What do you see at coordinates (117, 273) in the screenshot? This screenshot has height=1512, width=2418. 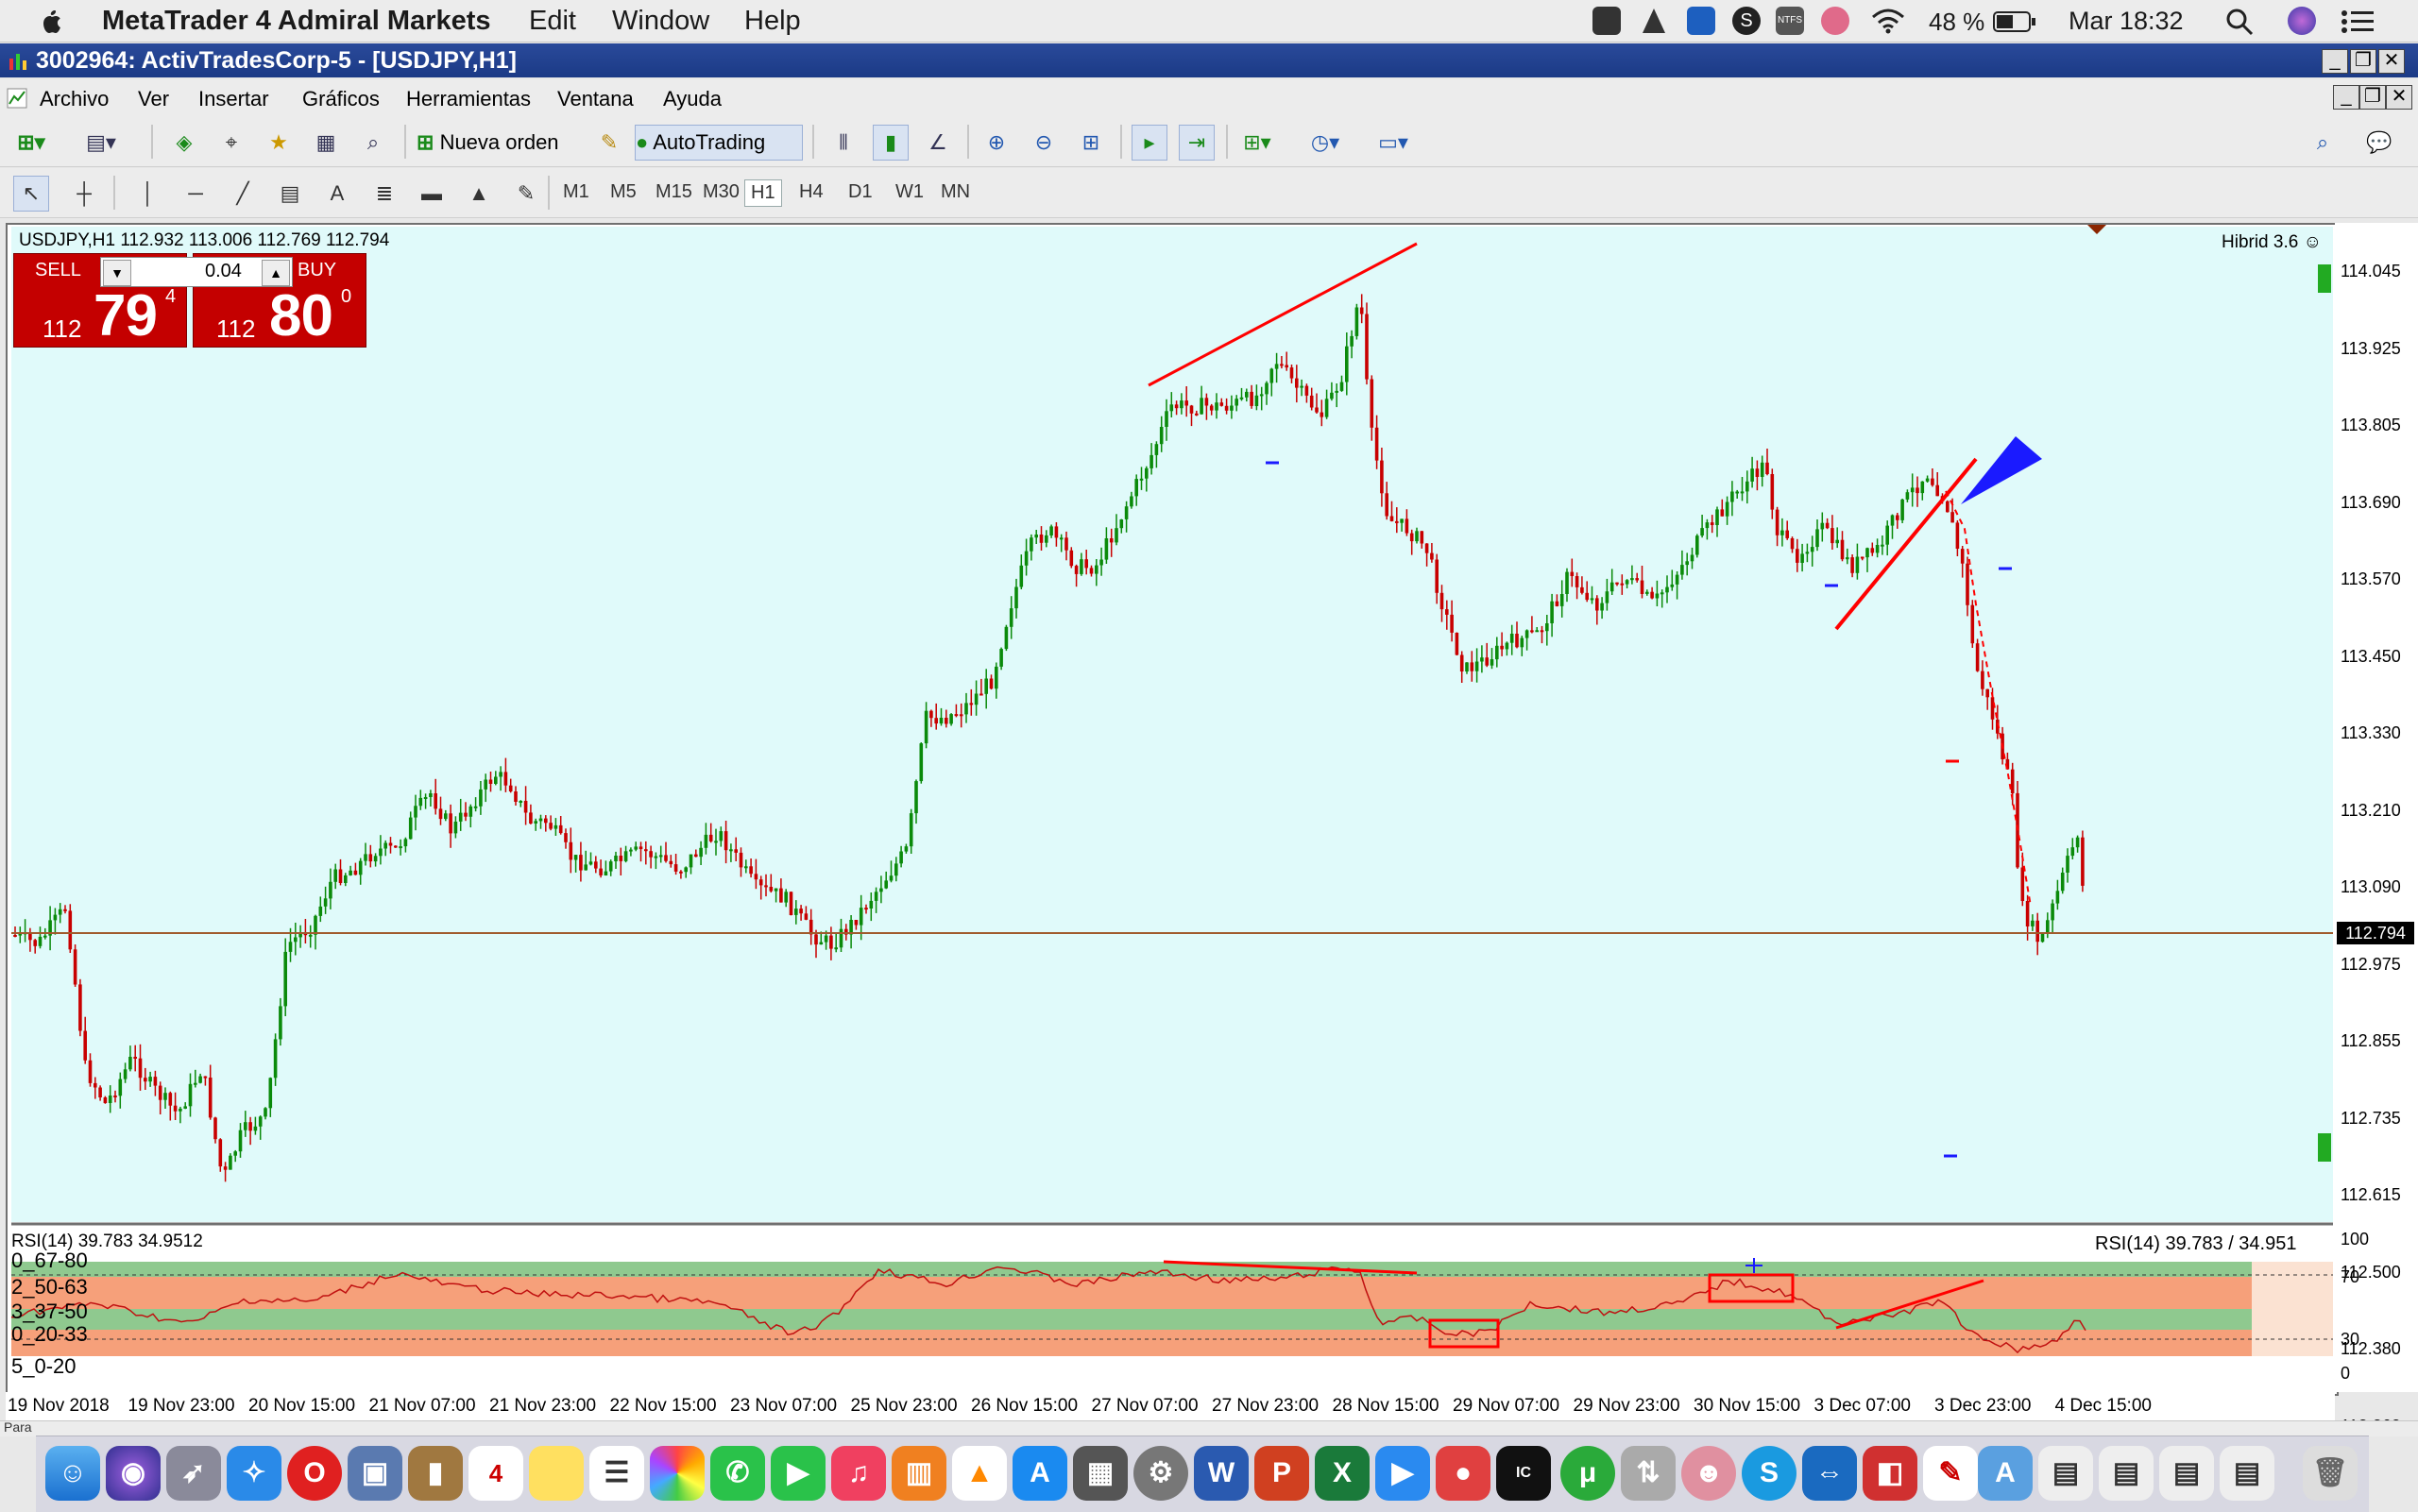 I see `lot-decrease-icon: ▼` at bounding box center [117, 273].